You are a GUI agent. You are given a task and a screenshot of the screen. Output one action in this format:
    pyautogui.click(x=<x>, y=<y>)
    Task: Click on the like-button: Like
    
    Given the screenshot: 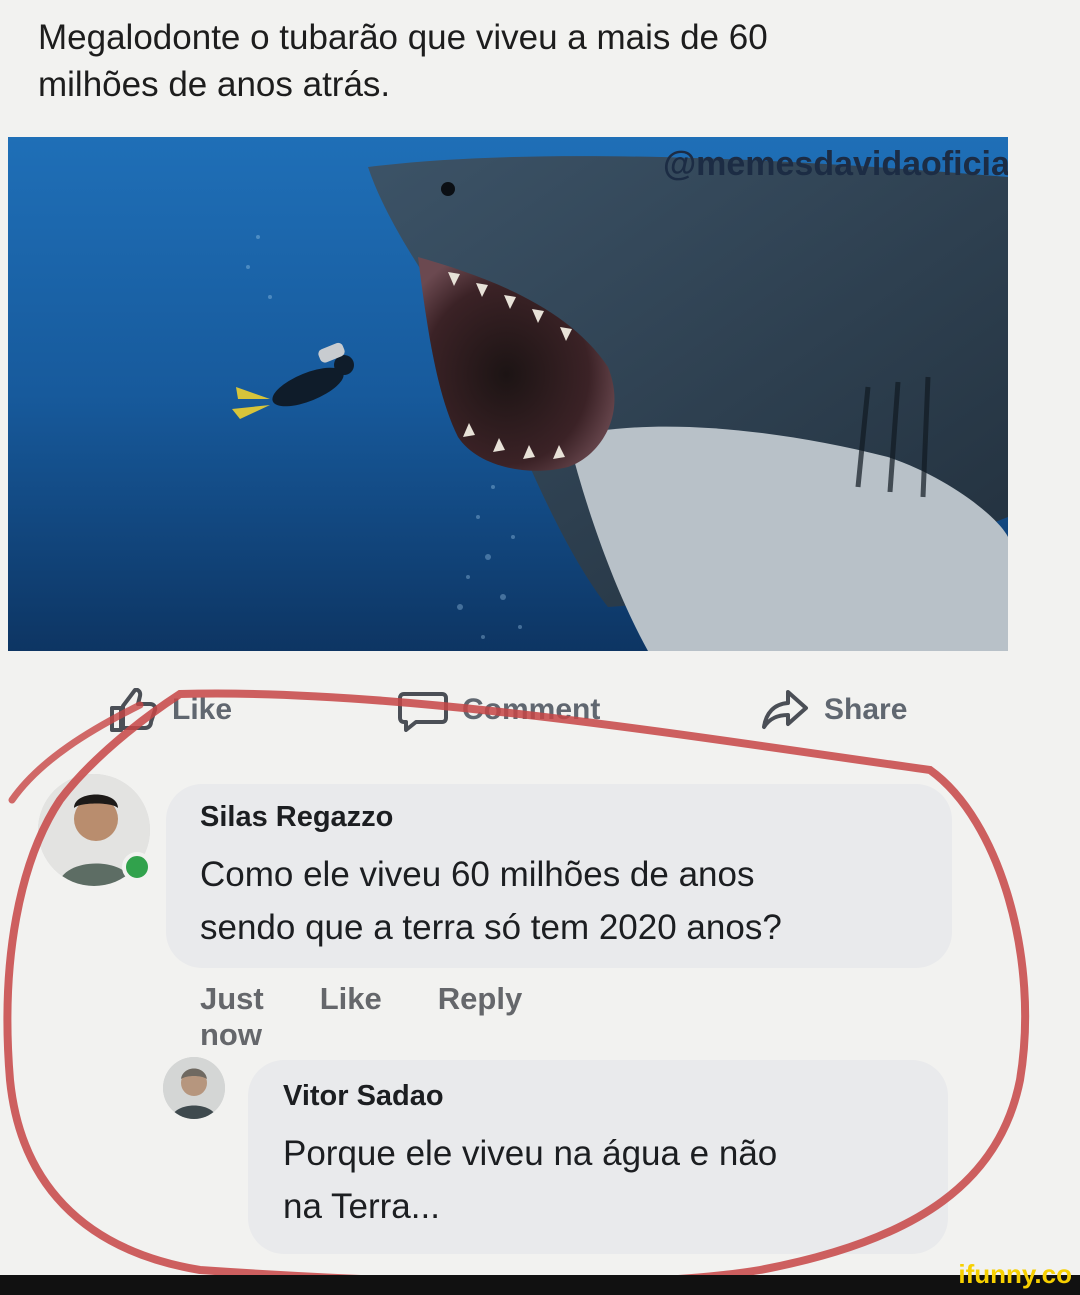 What is the action you would take?
    pyautogui.click(x=170, y=710)
    